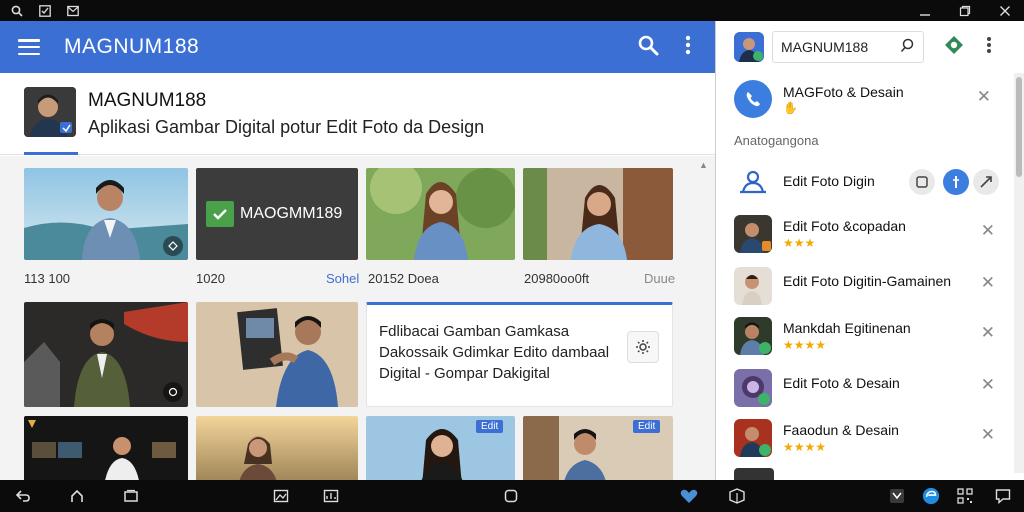 This screenshot has width=1024, height=512. Describe the element at coordinates (954, 47) in the screenshot. I see `extension-icon` at that location.